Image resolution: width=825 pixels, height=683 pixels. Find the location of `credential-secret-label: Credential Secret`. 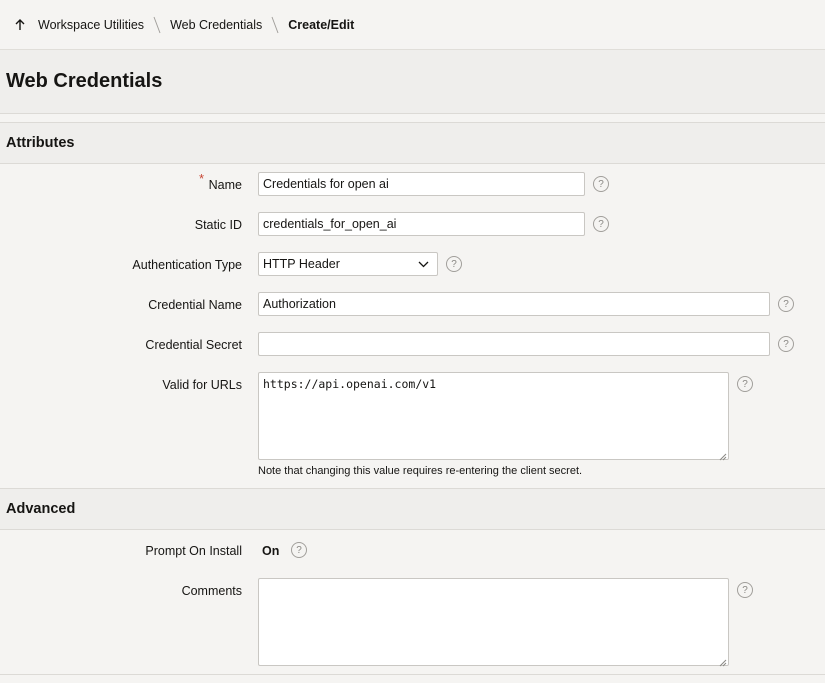

credential-secret-label: Credential Secret is located at coordinates (193, 345).